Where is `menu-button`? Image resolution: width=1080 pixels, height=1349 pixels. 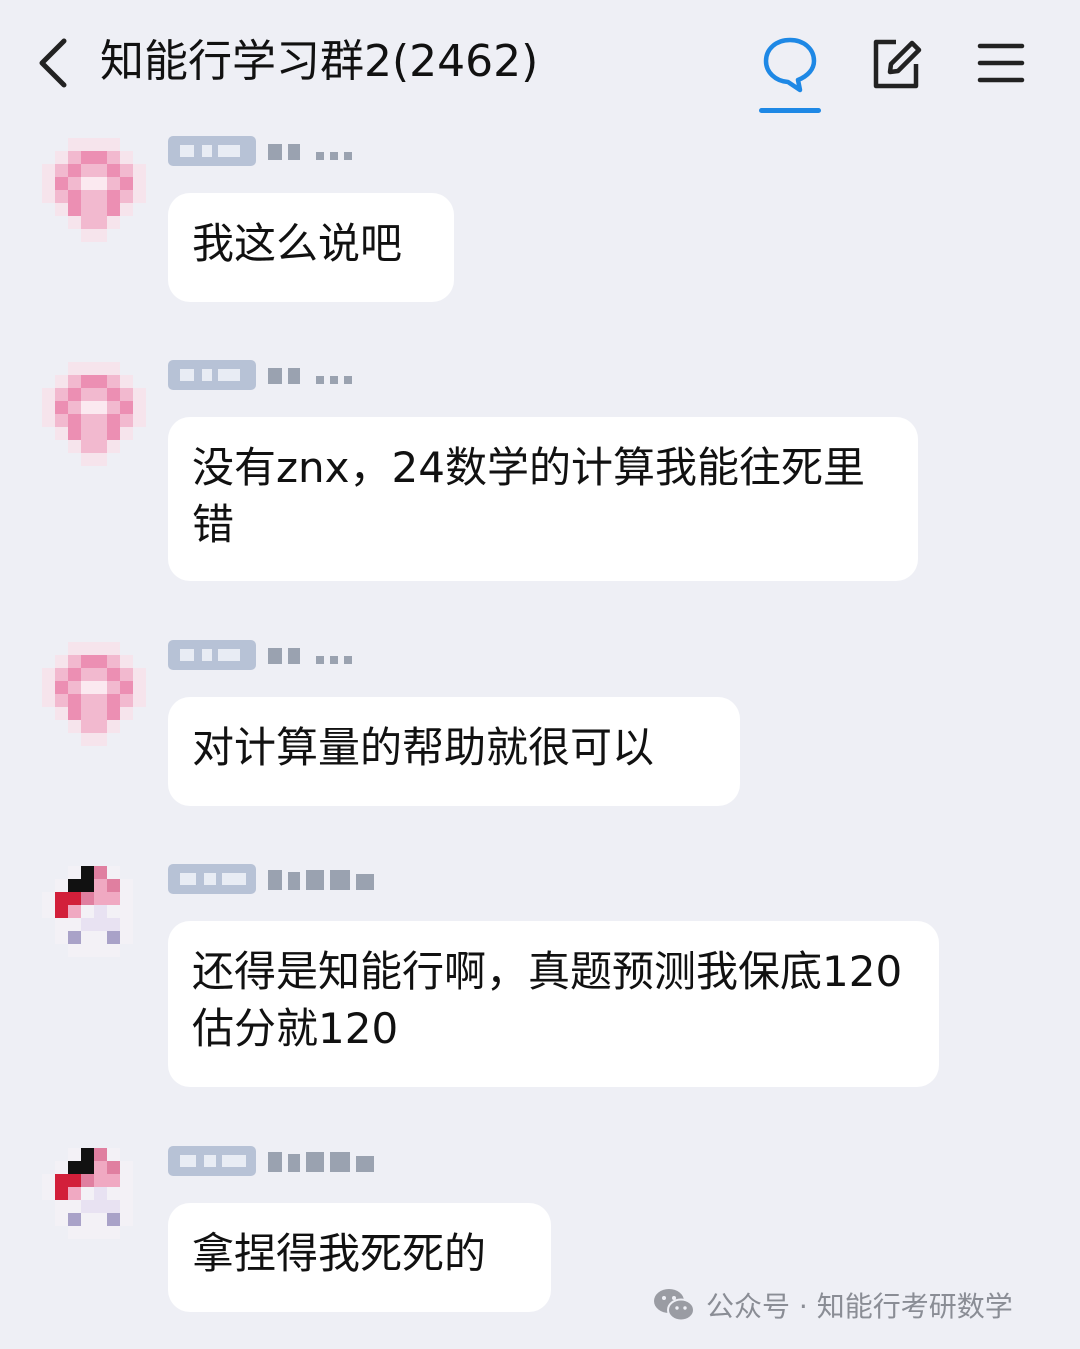
menu-button is located at coordinates (1002, 64).